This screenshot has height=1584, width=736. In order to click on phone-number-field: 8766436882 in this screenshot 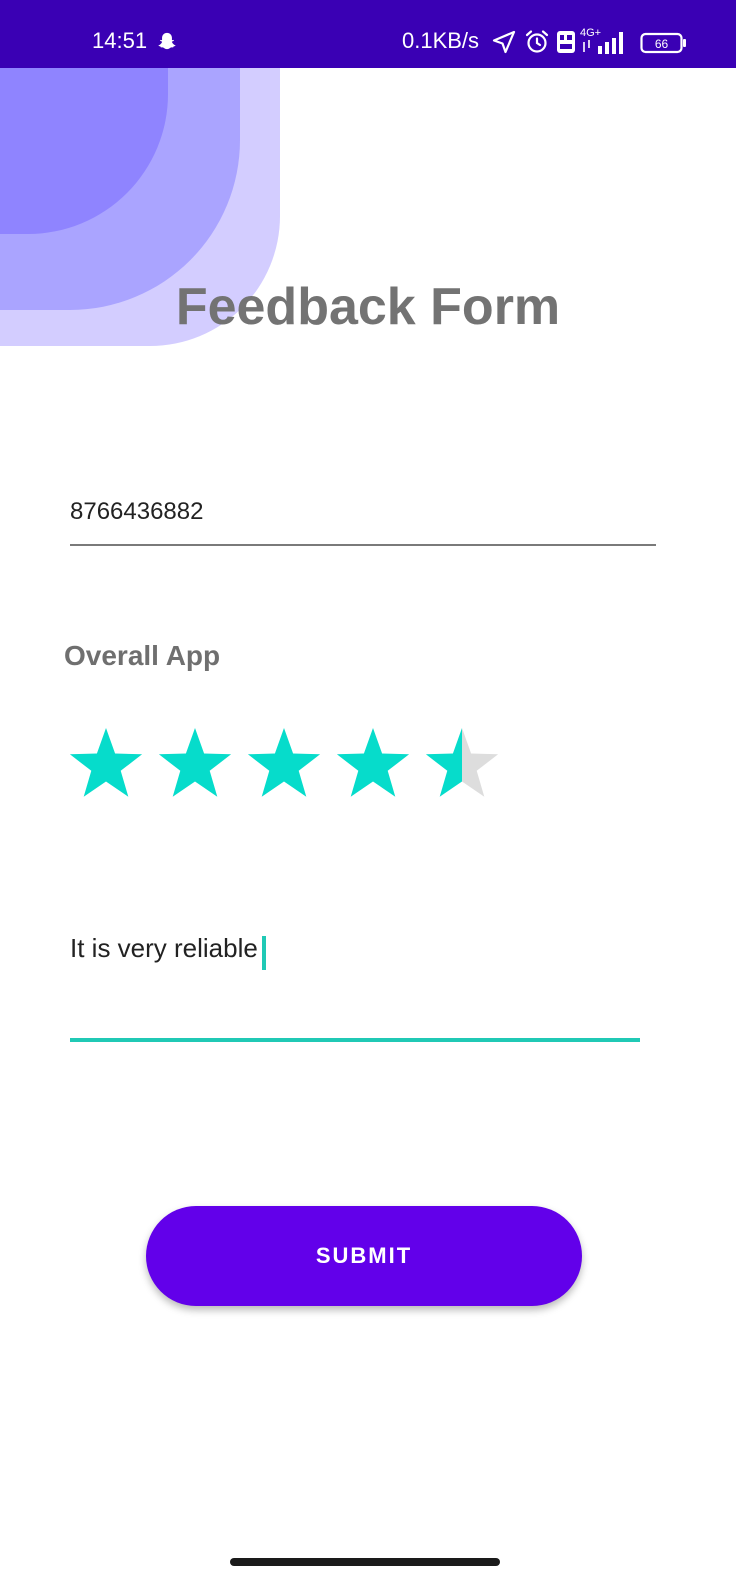, I will do `click(363, 520)`.